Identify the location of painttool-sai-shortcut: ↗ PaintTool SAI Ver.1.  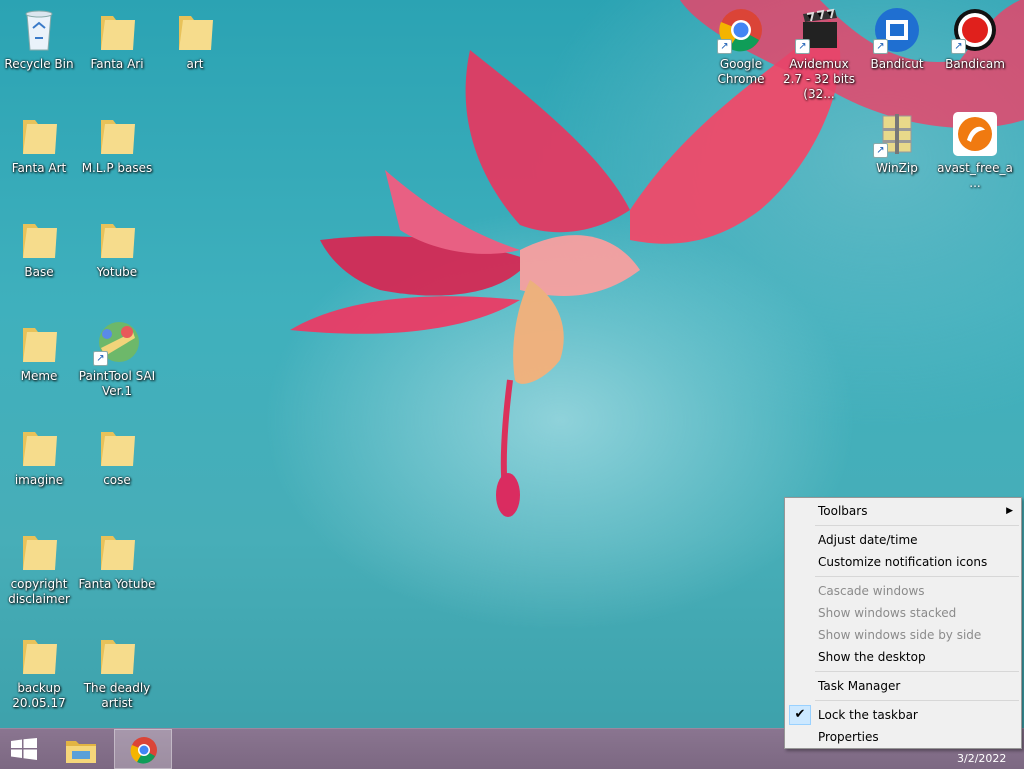
(117, 358).